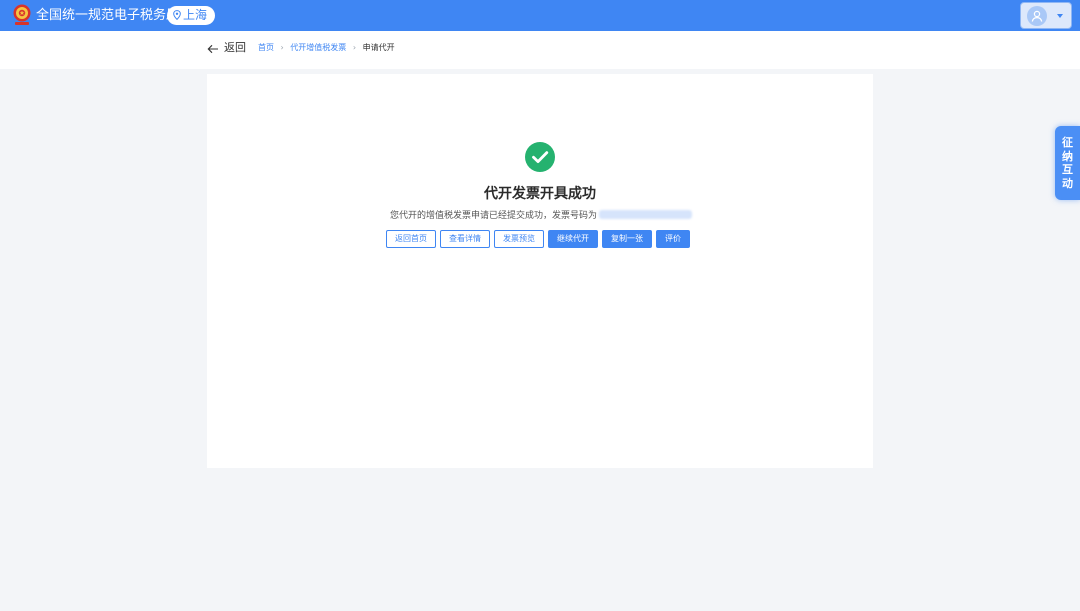  I want to click on side-tab-char: 征纳互动, so click(1067, 163).